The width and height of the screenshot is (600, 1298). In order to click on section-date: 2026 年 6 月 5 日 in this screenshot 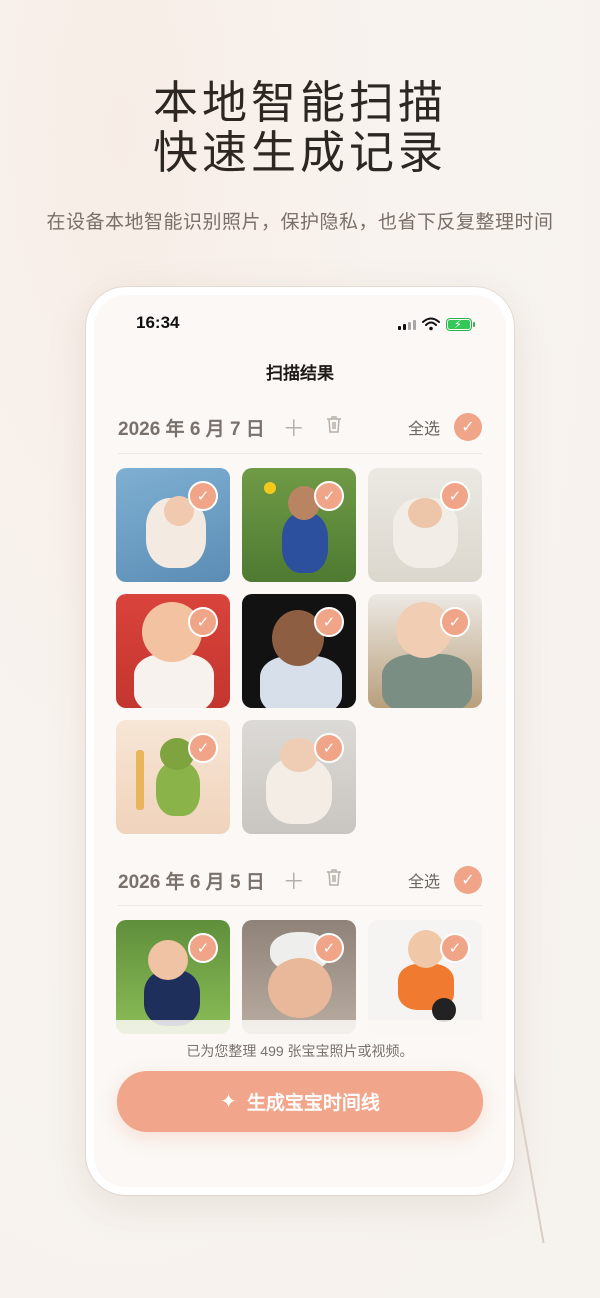, I will do `click(191, 882)`.